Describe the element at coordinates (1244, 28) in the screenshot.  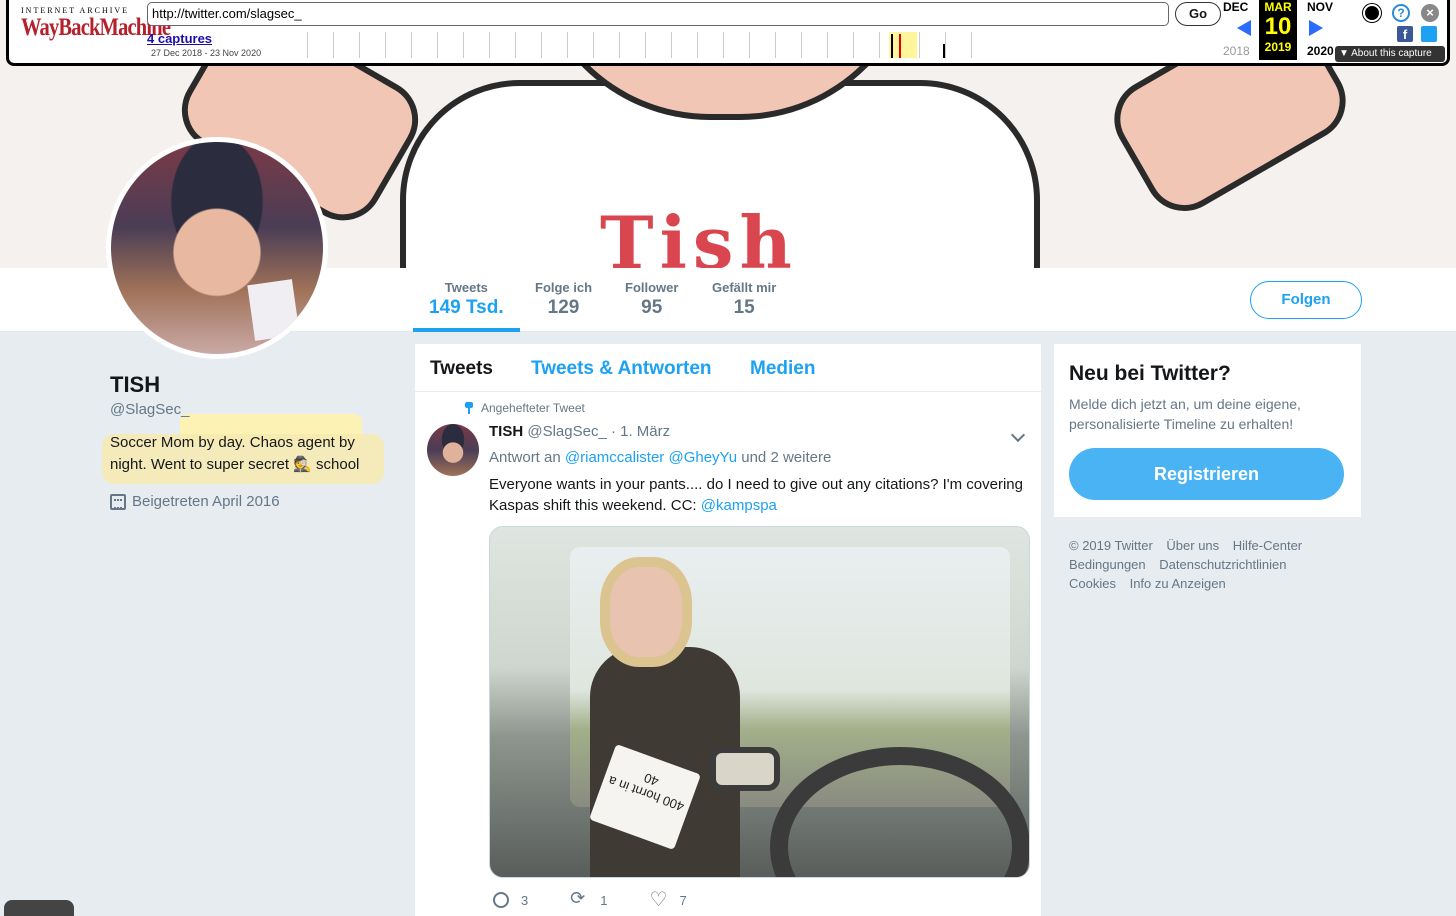
I see `prev-capture-arrow-icon` at that location.